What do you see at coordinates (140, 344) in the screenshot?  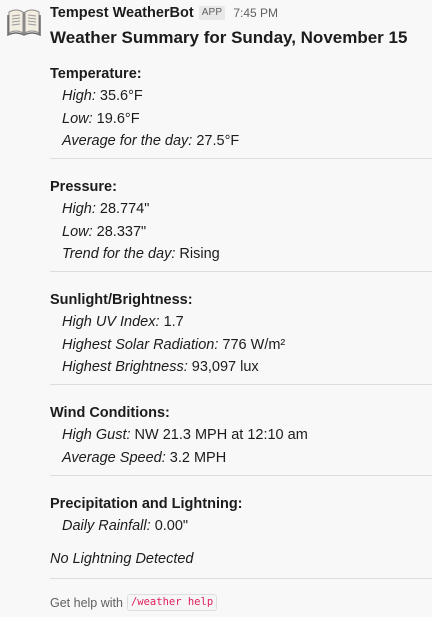 I see `row-label: Highest Solar Radiation:` at bounding box center [140, 344].